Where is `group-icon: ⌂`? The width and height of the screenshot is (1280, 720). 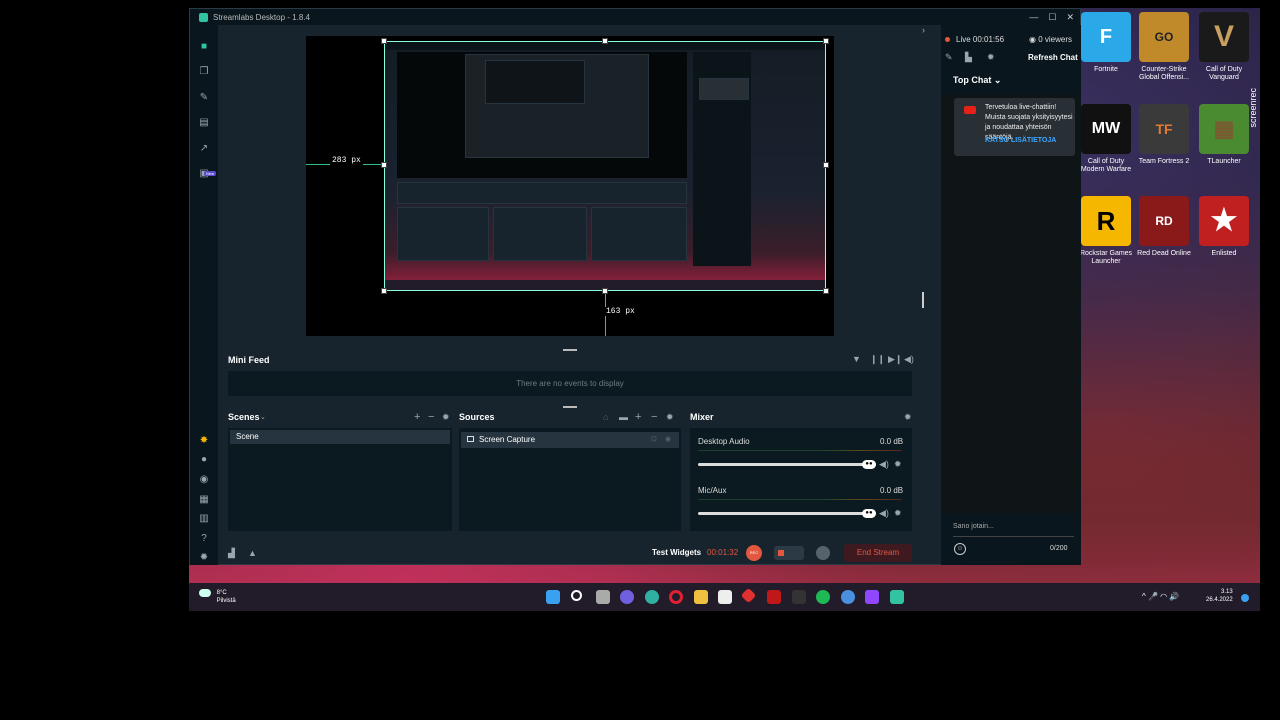 group-icon: ⌂ is located at coordinates (605, 417).